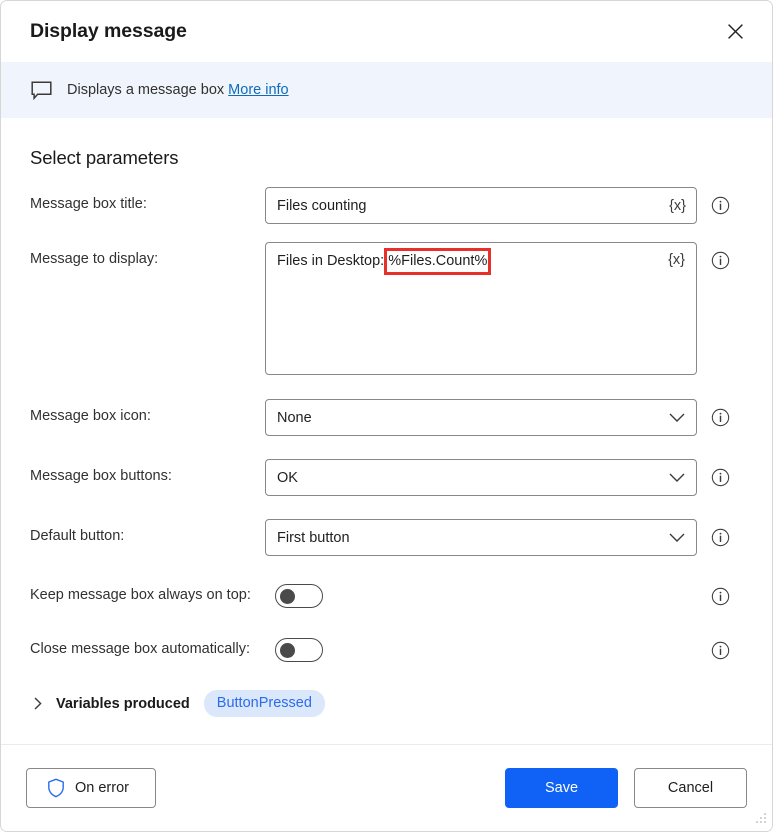  Describe the element at coordinates (123, 704) in the screenshot. I see `variables-produced-label: Variables produced` at that location.